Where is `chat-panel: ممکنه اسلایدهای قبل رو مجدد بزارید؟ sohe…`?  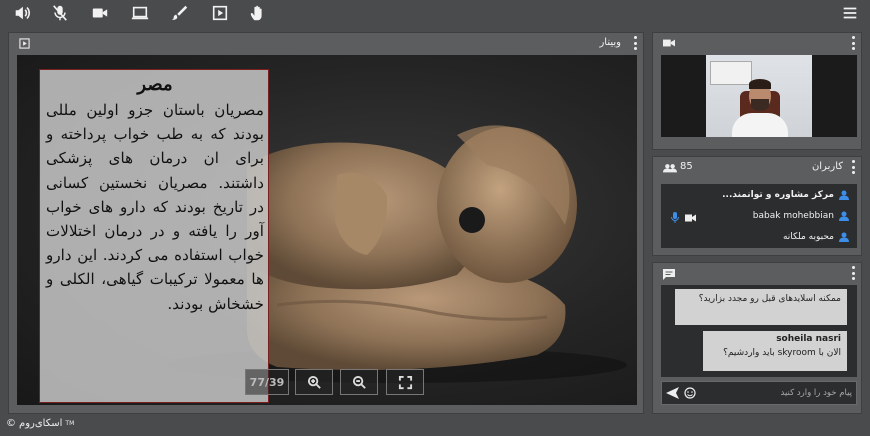
chat-panel: ممکنه اسلایدهای قبل رو مجدد بزارید؟ sohe… is located at coordinates (757, 338).